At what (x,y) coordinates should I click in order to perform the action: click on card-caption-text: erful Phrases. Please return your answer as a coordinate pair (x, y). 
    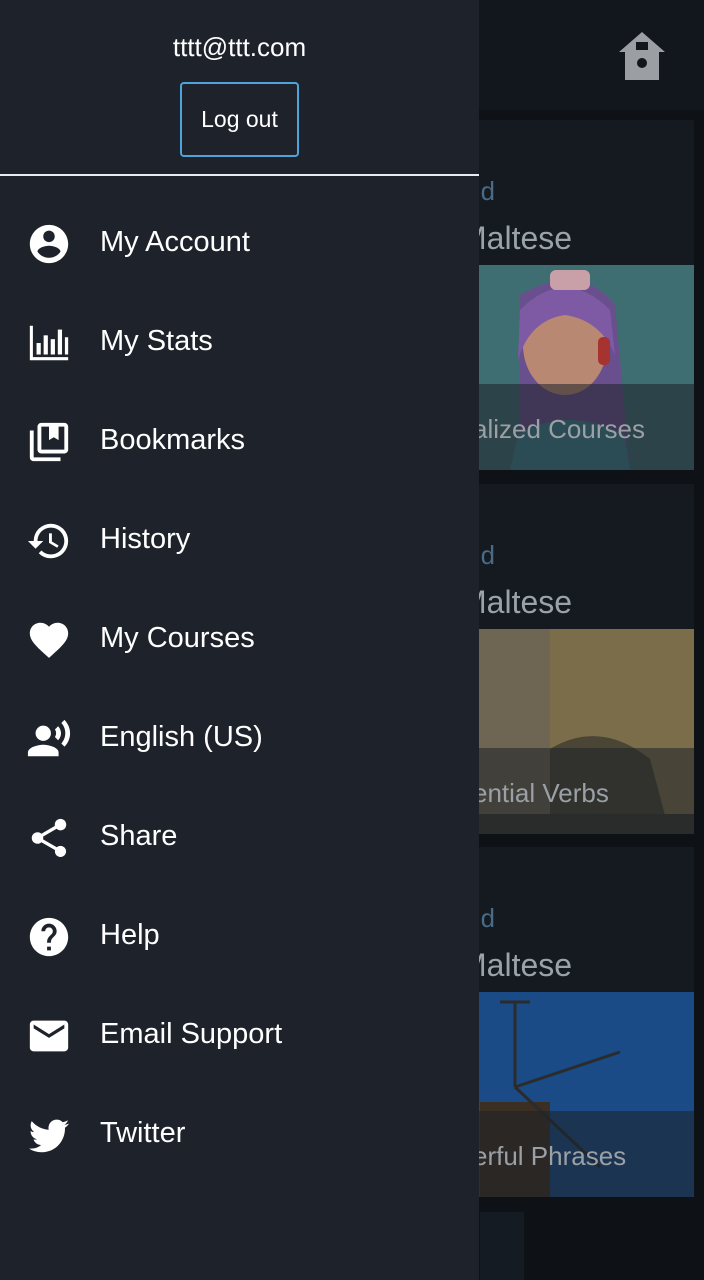
    Looking at the image, I should click on (550, 1156).